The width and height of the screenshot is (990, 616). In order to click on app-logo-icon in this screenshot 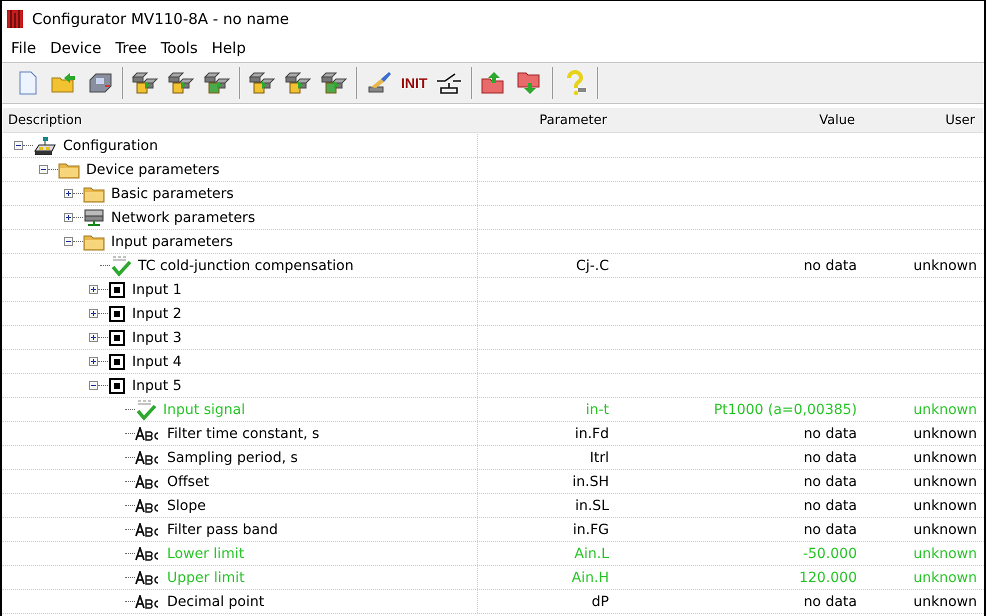, I will do `click(15, 19)`.